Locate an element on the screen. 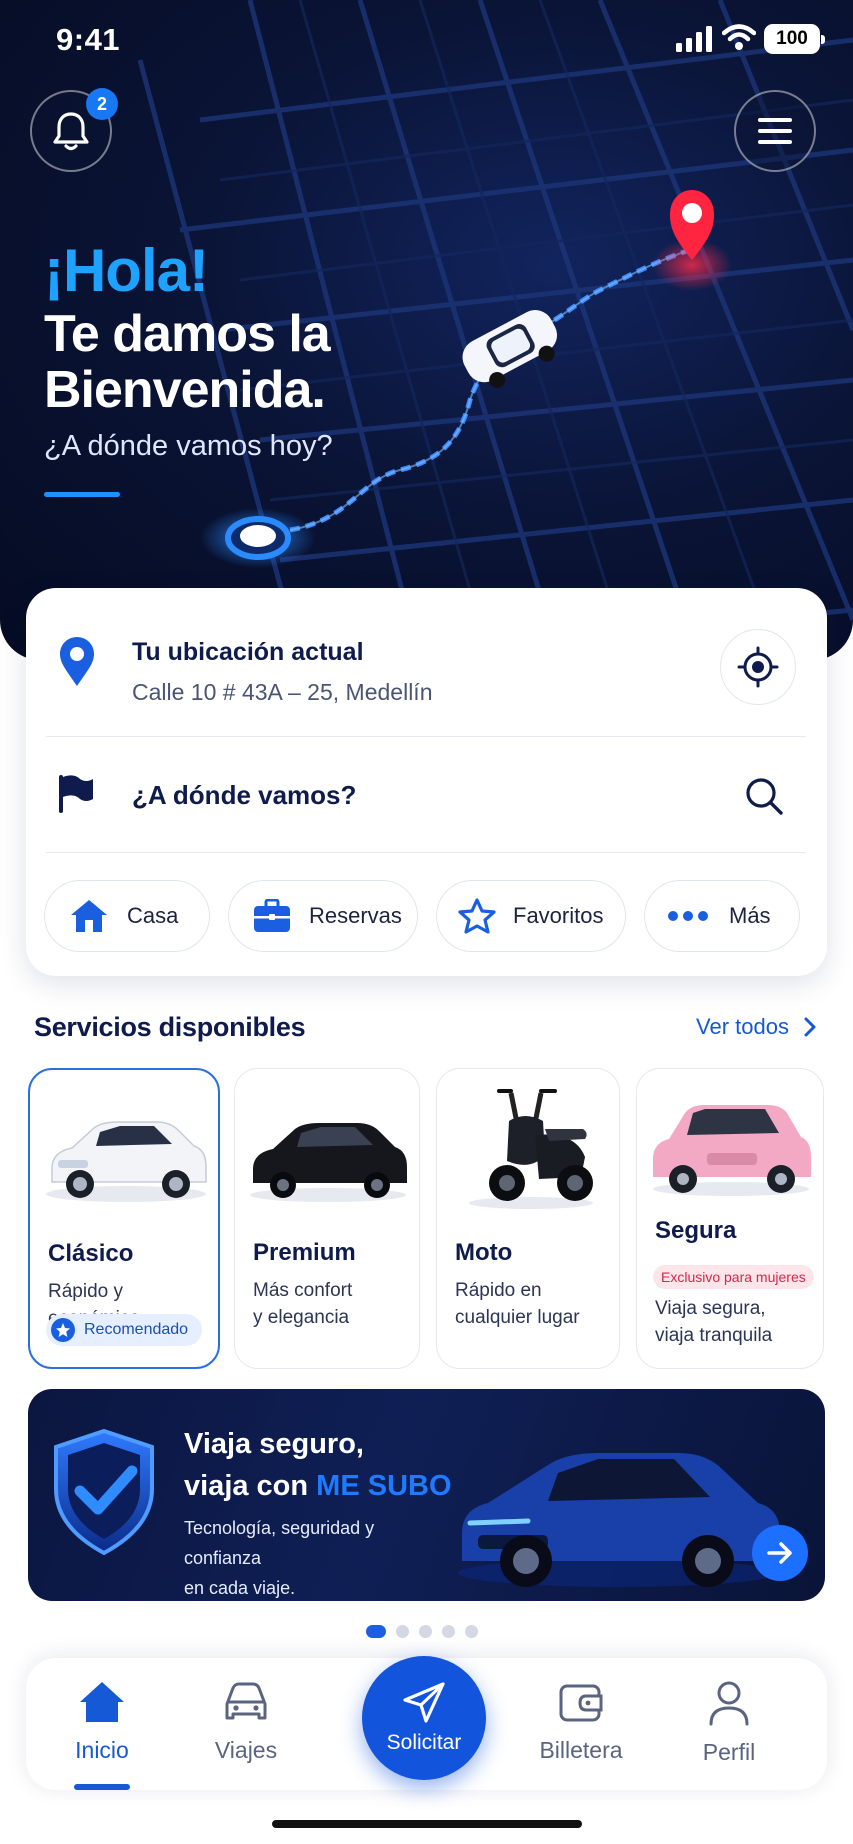 This screenshot has height=1844, width=853. service-card-clasico: Clásico Rápido y económico Recomendado is located at coordinates (124, 1218).